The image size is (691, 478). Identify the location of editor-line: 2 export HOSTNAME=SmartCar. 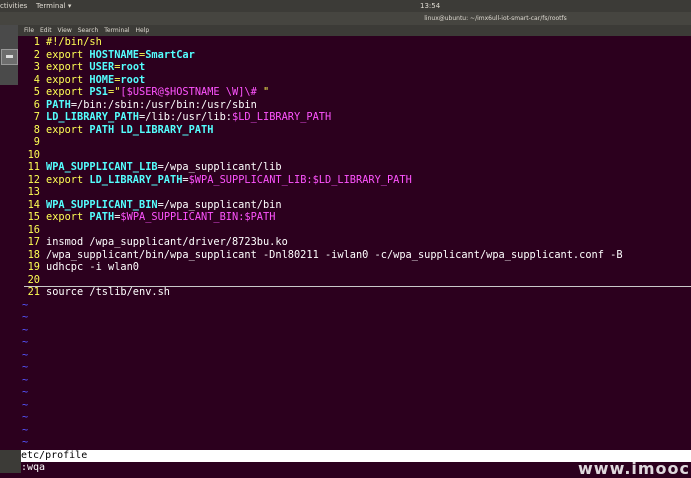
(108, 55).